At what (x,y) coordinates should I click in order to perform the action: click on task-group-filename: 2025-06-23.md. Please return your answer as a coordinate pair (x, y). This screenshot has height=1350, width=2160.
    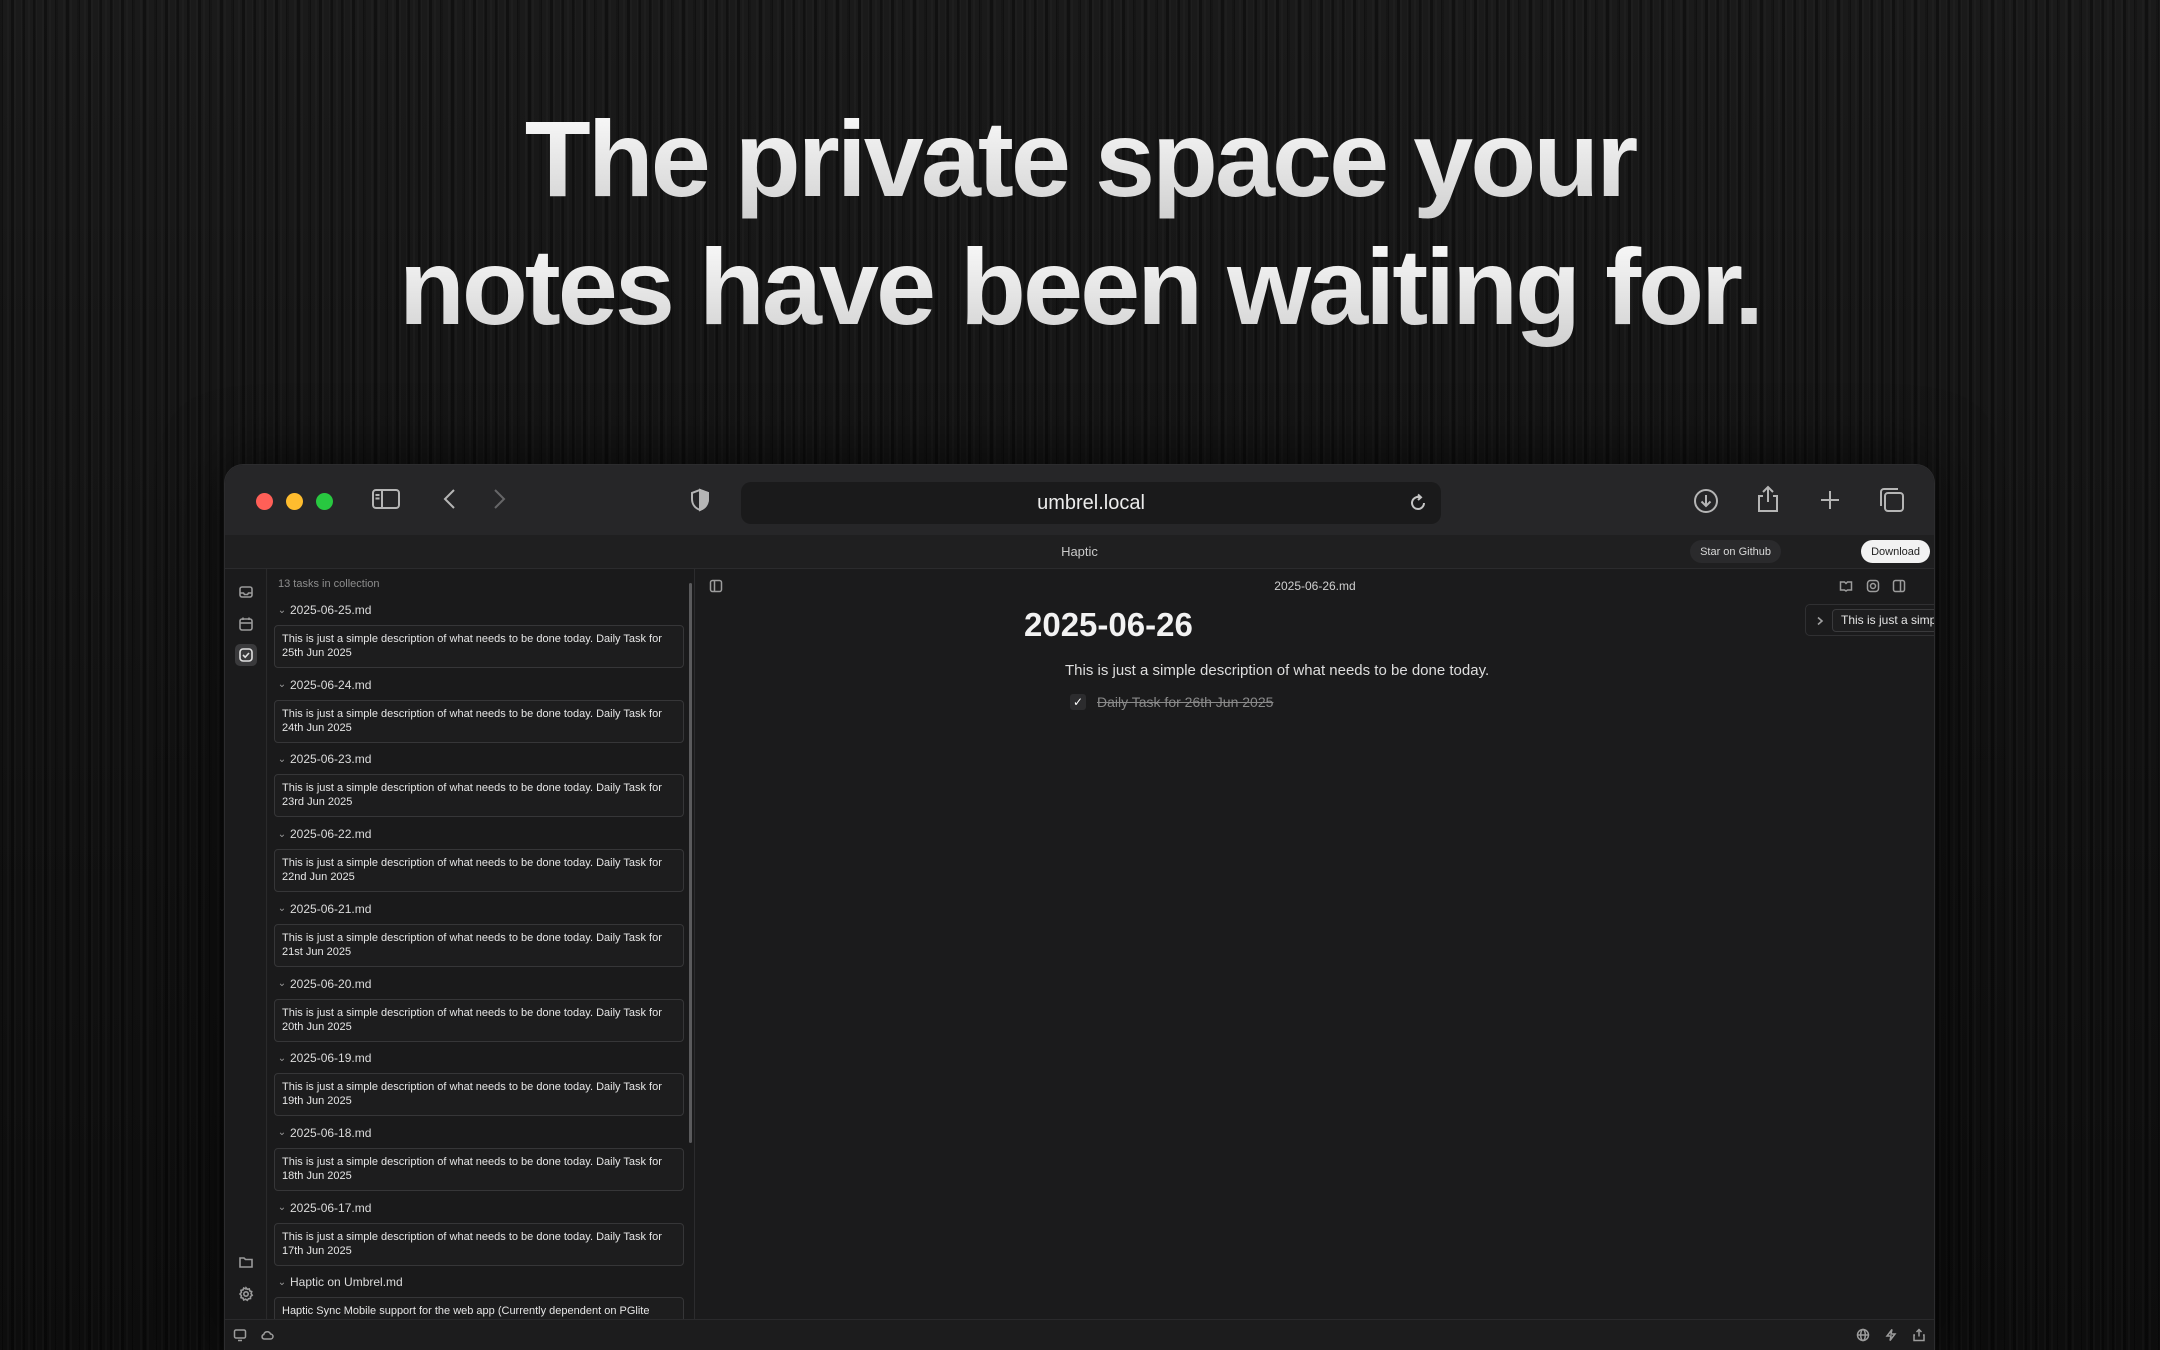
    Looking at the image, I should click on (331, 759).